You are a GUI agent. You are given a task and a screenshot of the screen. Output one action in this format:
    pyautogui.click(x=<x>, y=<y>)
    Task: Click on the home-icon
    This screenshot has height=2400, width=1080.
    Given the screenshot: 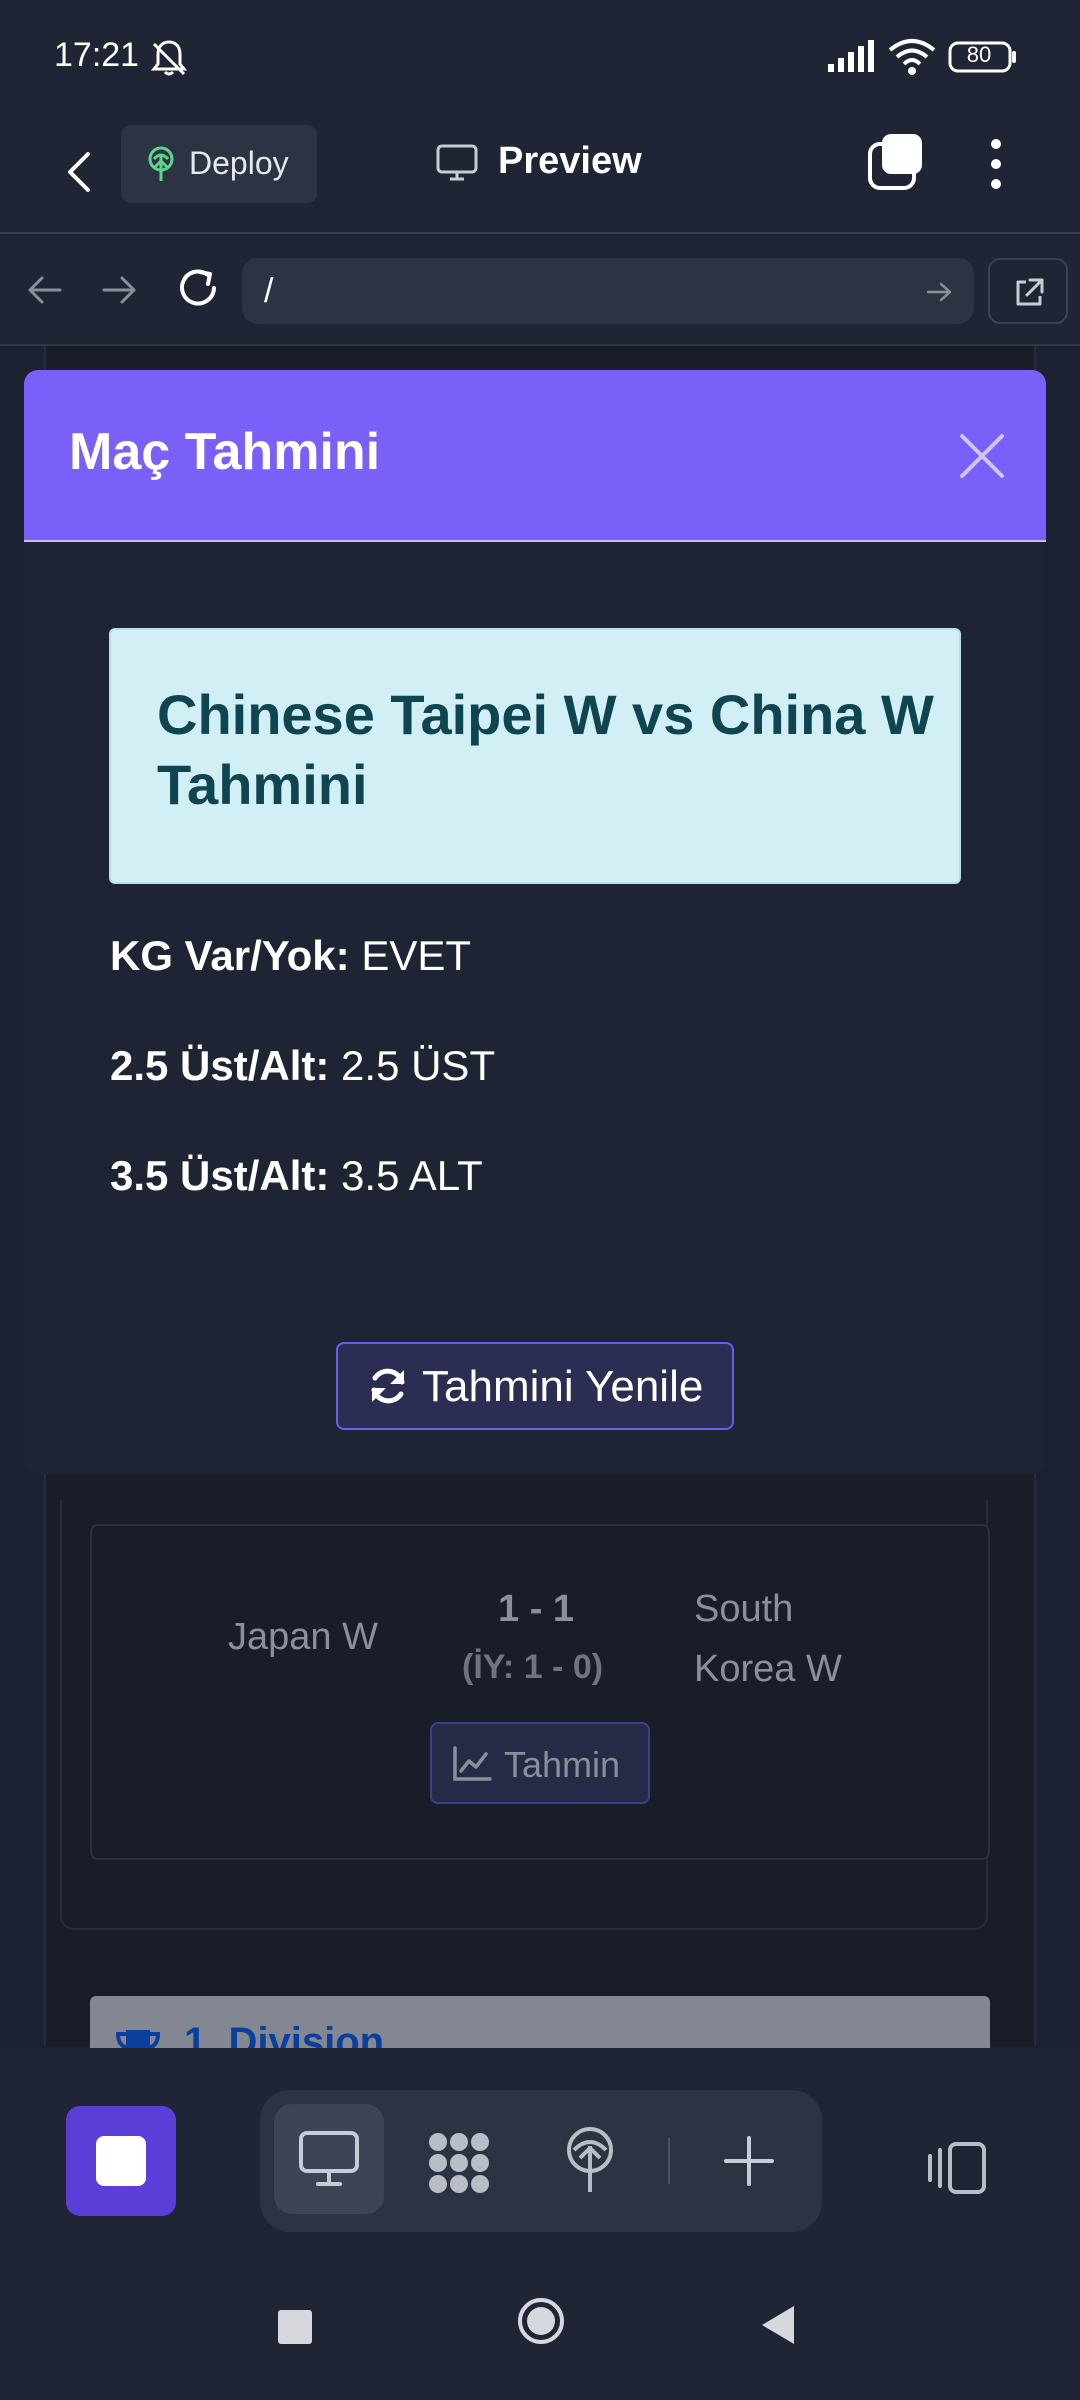 What is the action you would take?
    pyautogui.click(x=541, y=2321)
    